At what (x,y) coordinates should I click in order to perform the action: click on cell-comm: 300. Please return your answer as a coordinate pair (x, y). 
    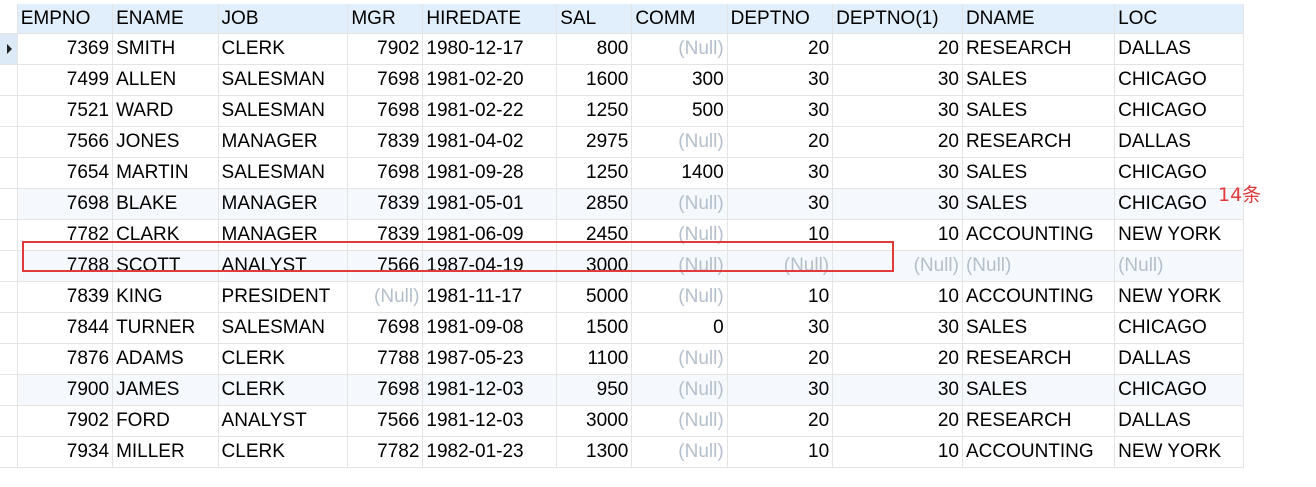
    Looking at the image, I should click on (679, 80).